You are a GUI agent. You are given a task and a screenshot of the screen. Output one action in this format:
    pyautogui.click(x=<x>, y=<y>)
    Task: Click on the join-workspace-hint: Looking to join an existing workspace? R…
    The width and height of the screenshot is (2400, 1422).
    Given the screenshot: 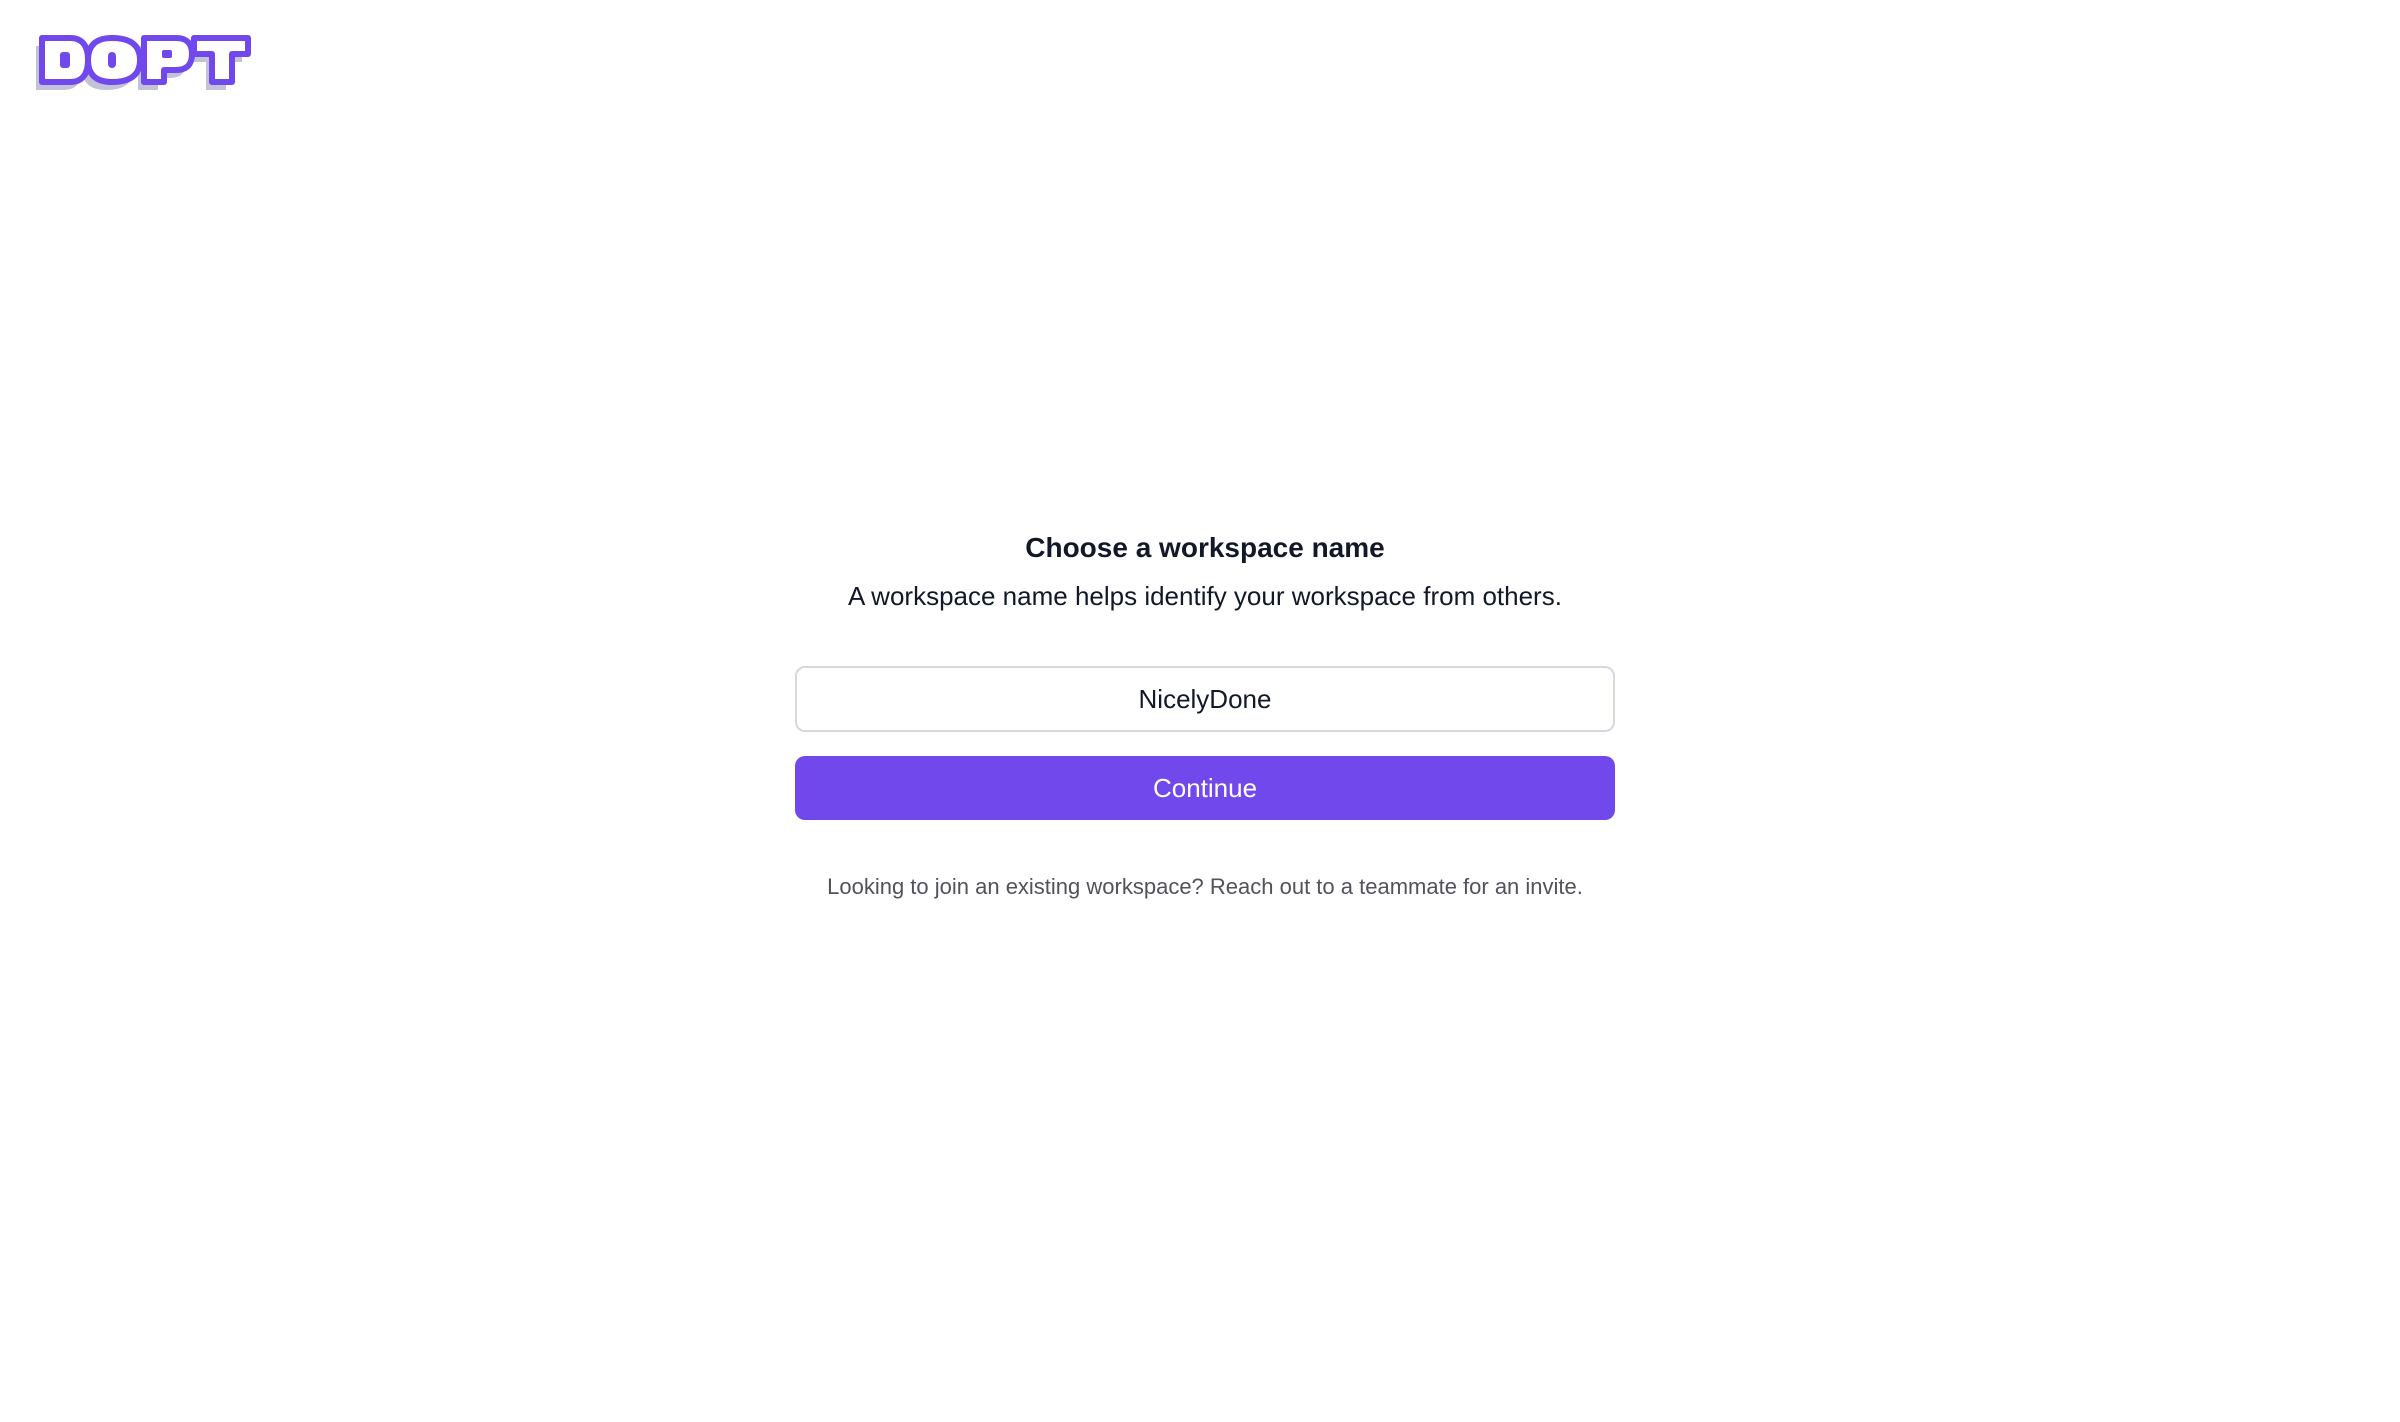 What is the action you would take?
    pyautogui.click(x=1205, y=886)
    